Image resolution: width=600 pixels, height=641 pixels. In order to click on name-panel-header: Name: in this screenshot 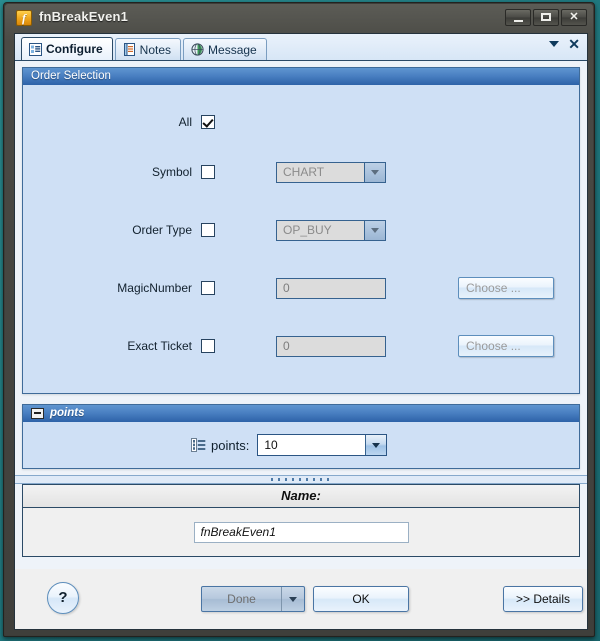, I will do `click(301, 496)`.